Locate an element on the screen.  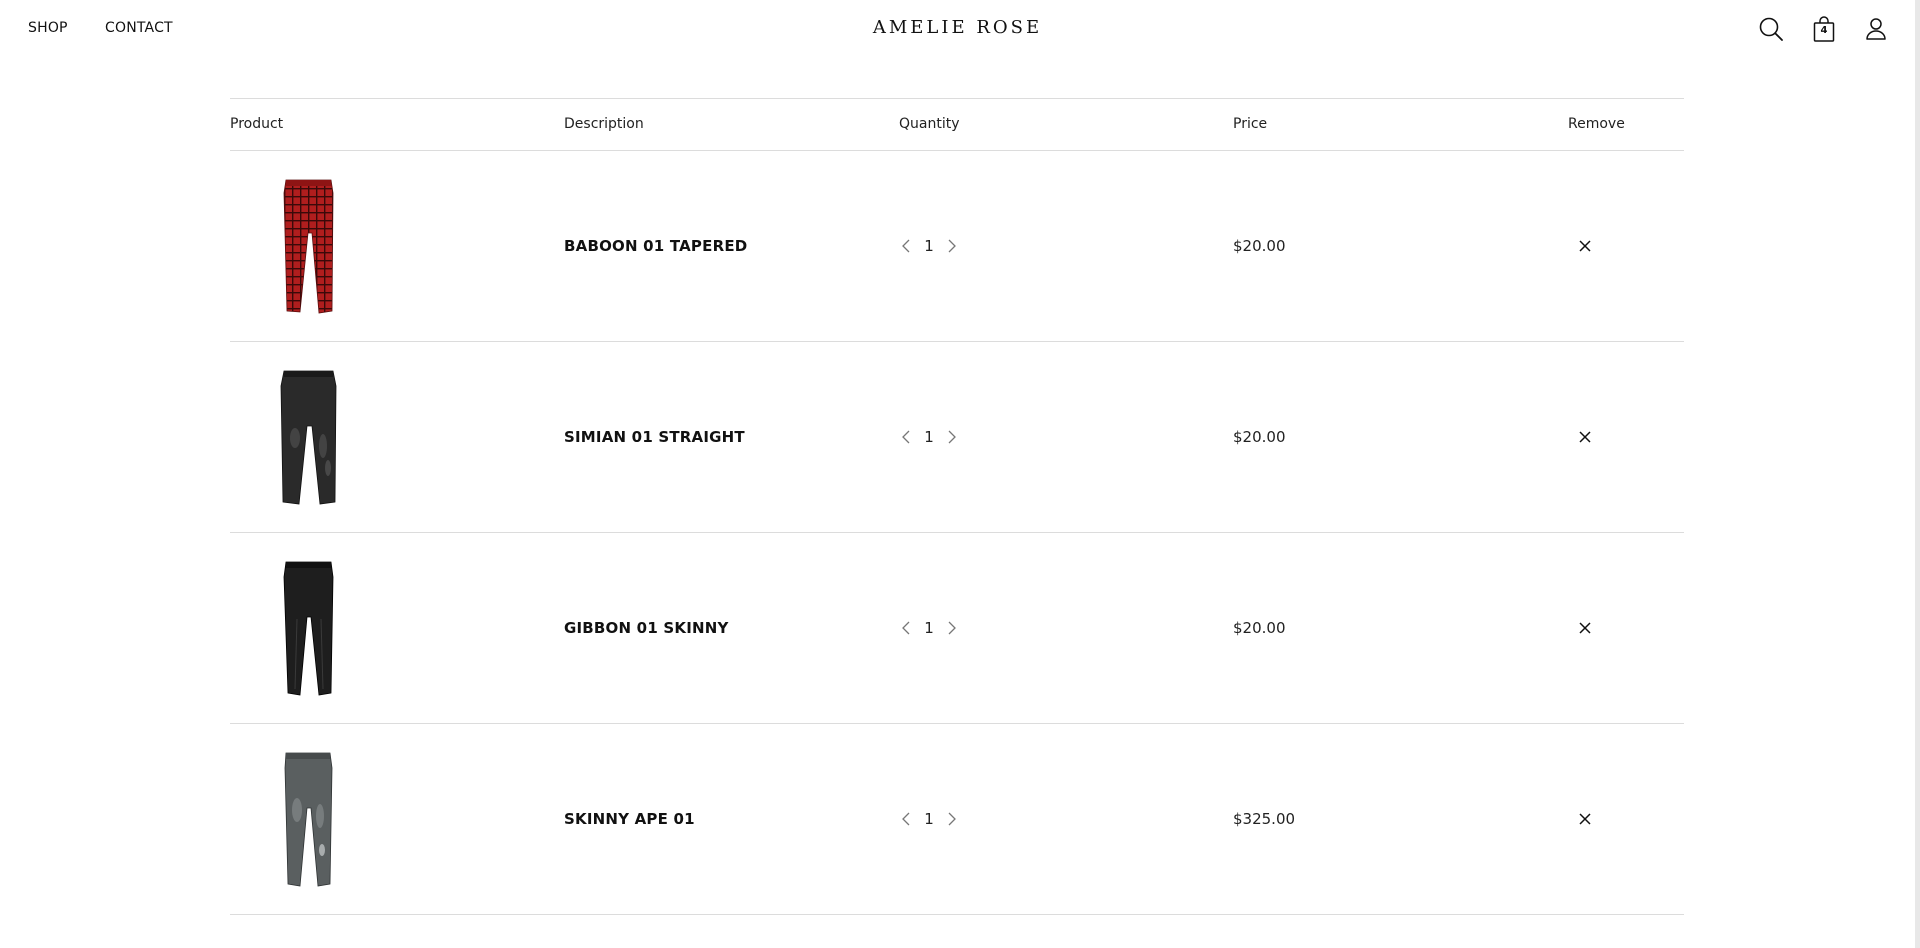
header-remove: Remove is located at coordinates (1596, 124).